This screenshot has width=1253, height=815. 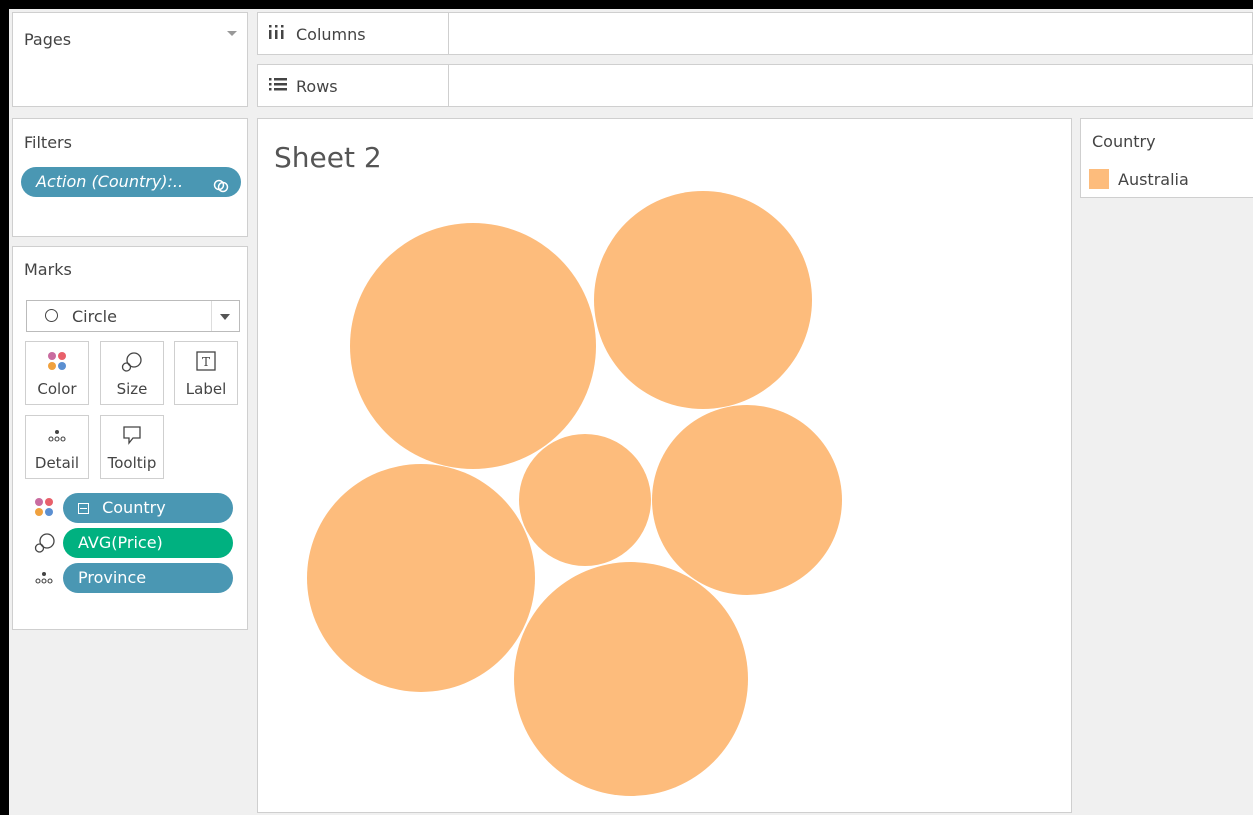 I want to click on filters-card: Filters Action (Country):.., so click(x=130, y=177).